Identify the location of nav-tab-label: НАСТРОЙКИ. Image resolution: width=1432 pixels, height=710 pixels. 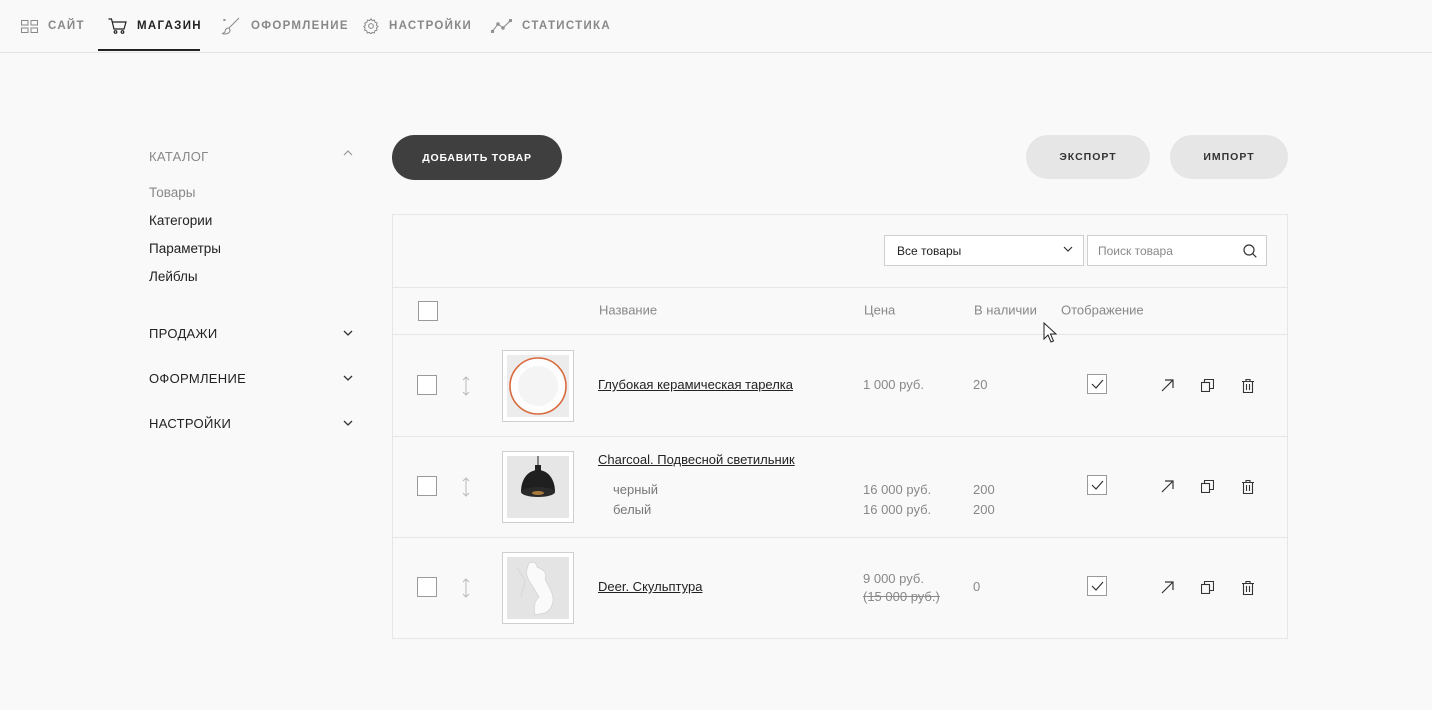
(431, 26).